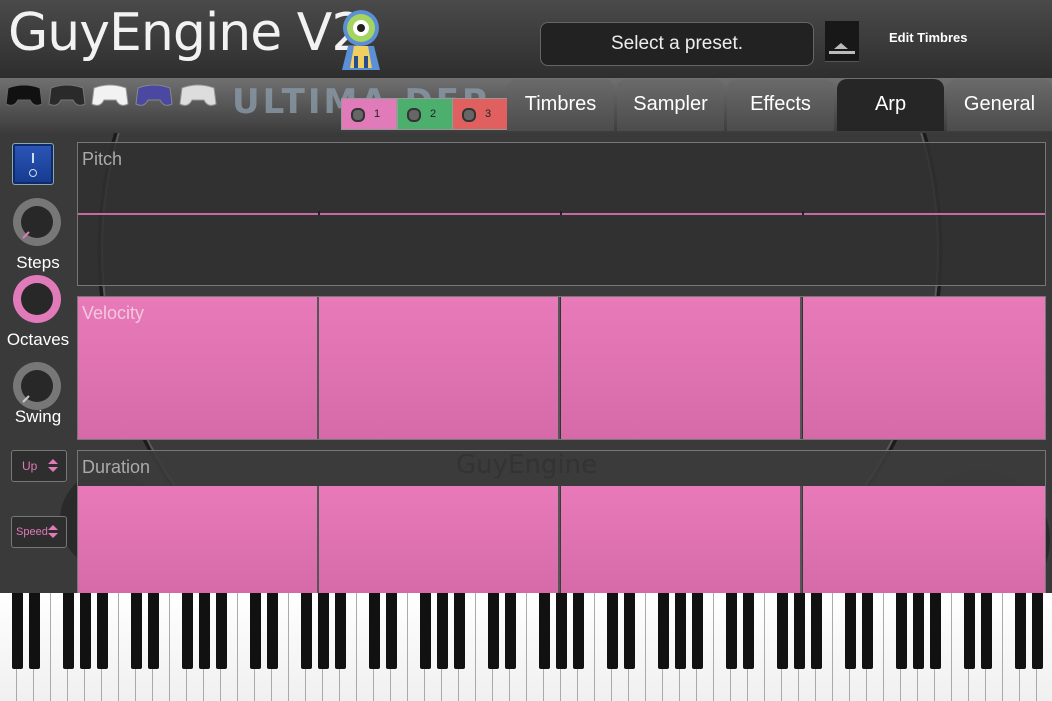 Image resolution: width=1052 pixels, height=701 pixels. I want to click on eject-icon, so click(841, 46).